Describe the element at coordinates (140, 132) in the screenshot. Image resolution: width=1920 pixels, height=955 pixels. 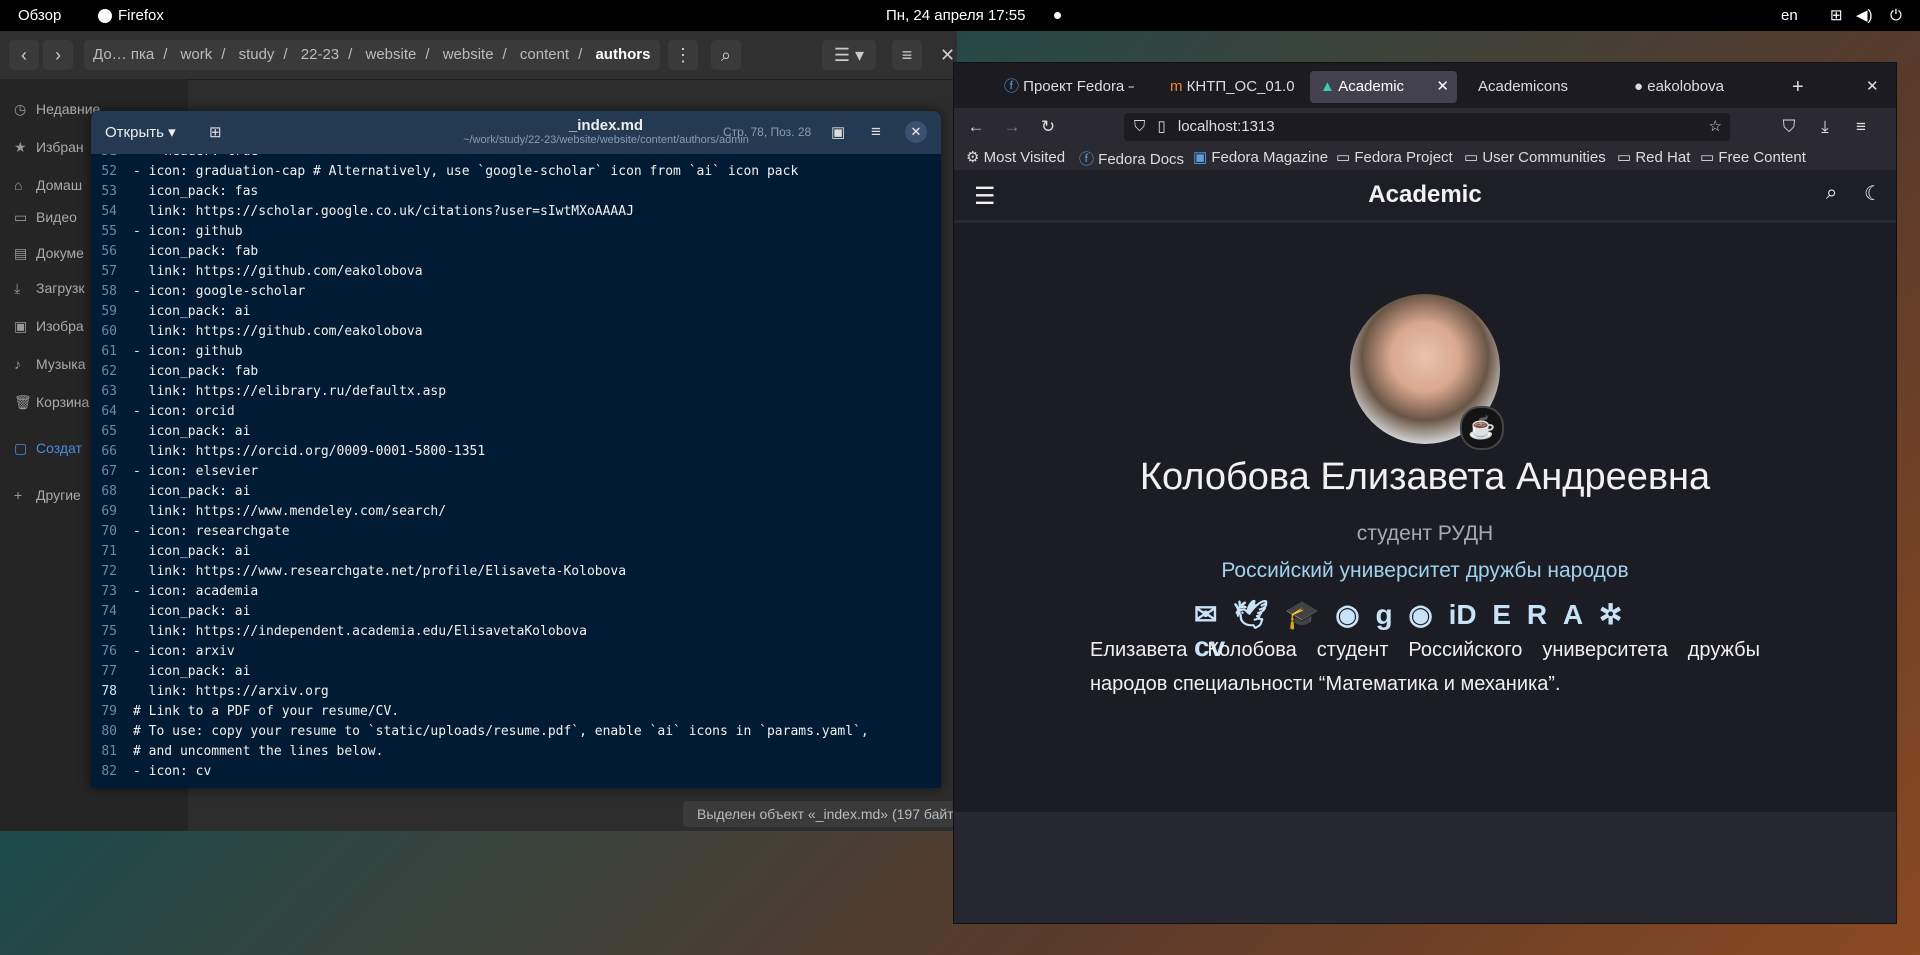
I see `open-button: Открыть ▾` at that location.